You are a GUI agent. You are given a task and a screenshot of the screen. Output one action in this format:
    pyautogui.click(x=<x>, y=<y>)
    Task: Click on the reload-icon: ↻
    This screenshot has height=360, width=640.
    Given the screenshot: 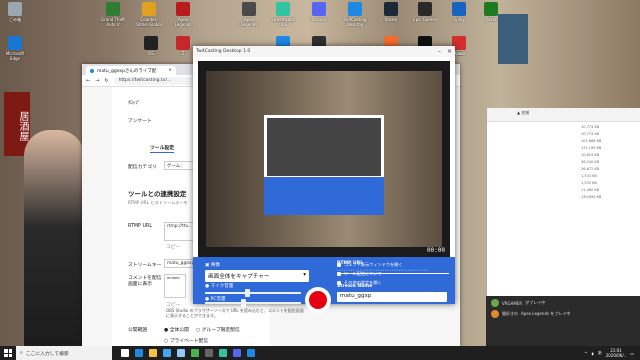 What is the action you would take?
    pyautogui.click(x=106, y=81)
    